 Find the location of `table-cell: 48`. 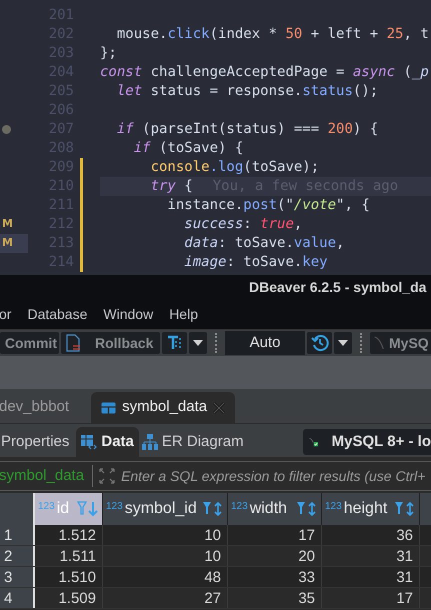

table-cell: 48 is located at coordinates (165, 577).